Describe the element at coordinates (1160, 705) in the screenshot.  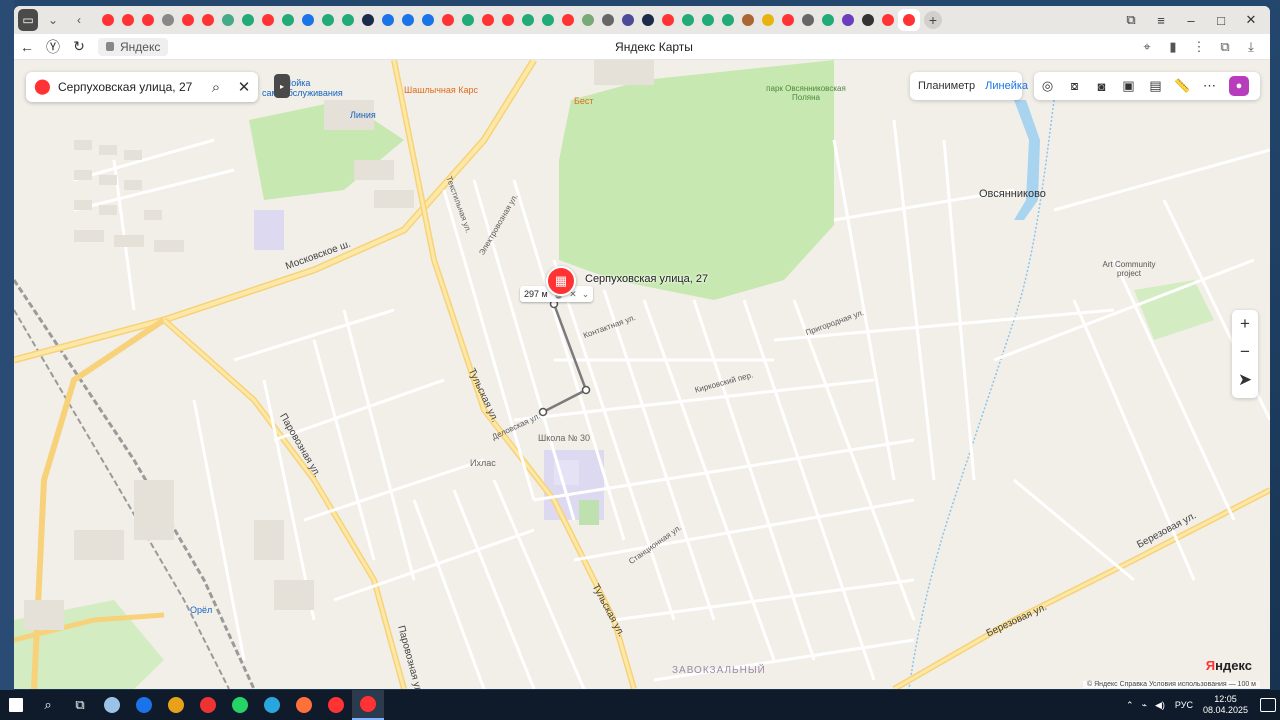
I see `volume-icon: ◀)` at that location.